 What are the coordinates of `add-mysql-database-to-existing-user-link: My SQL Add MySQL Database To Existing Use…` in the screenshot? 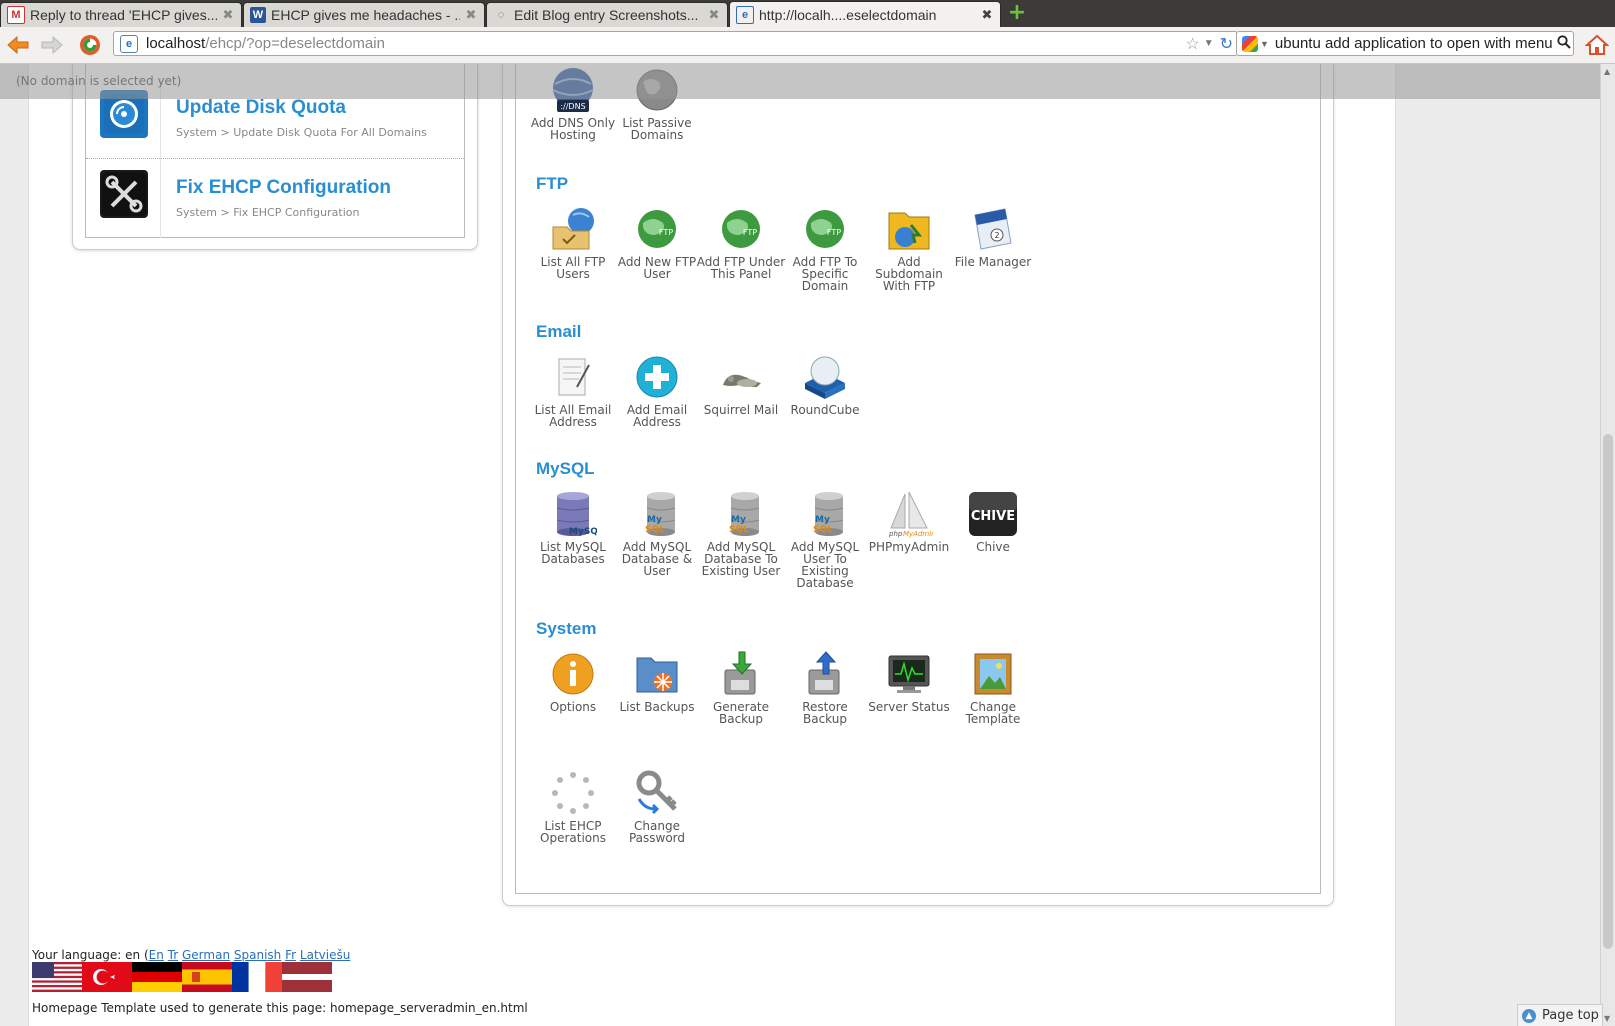 It's located at (741, 533).